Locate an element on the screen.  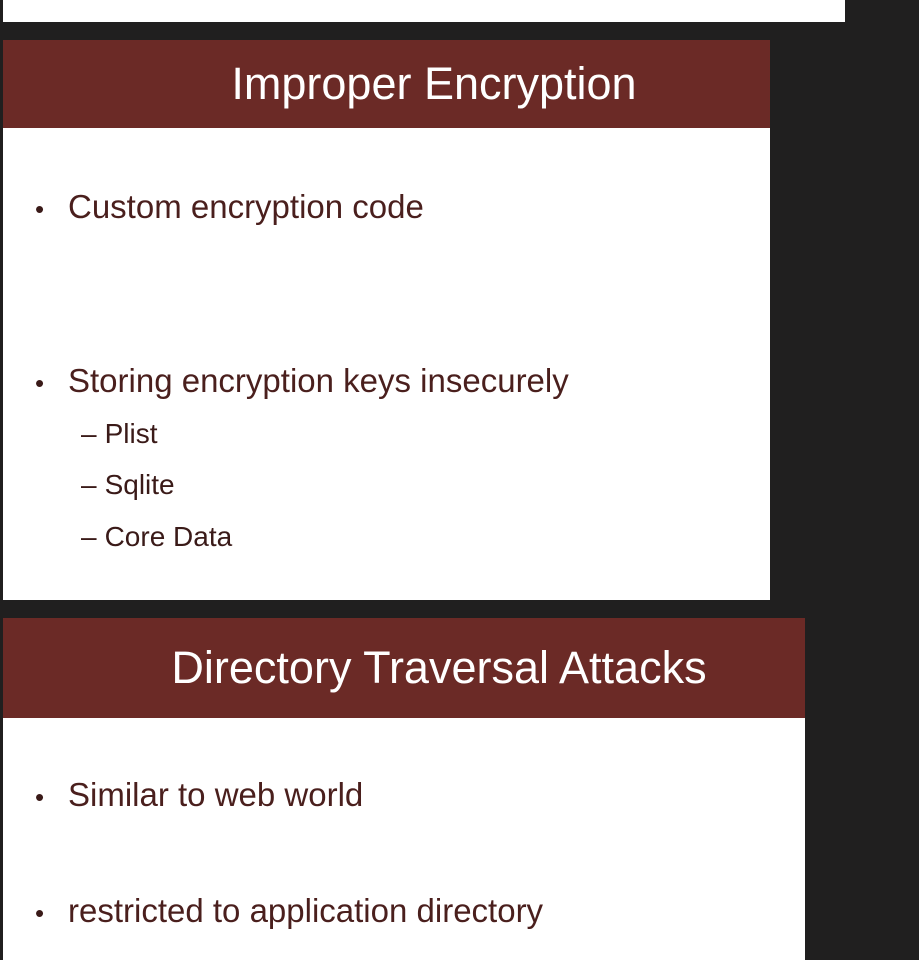
slide-title: Improper Encryption is located at coordinates (434, 83).